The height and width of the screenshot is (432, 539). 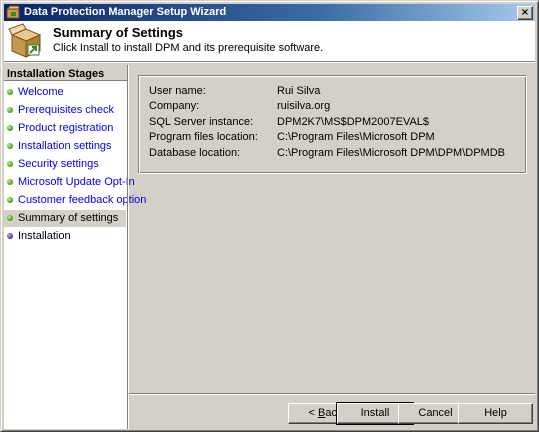 I want to click on summary-key: SQL Server instance:, so click(x=201, y=122).